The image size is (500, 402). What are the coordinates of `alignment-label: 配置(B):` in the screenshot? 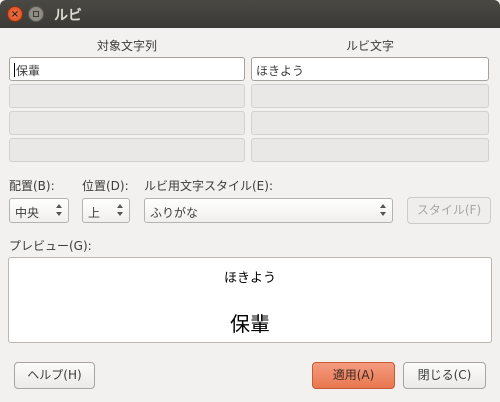 It's located at (32, 186).